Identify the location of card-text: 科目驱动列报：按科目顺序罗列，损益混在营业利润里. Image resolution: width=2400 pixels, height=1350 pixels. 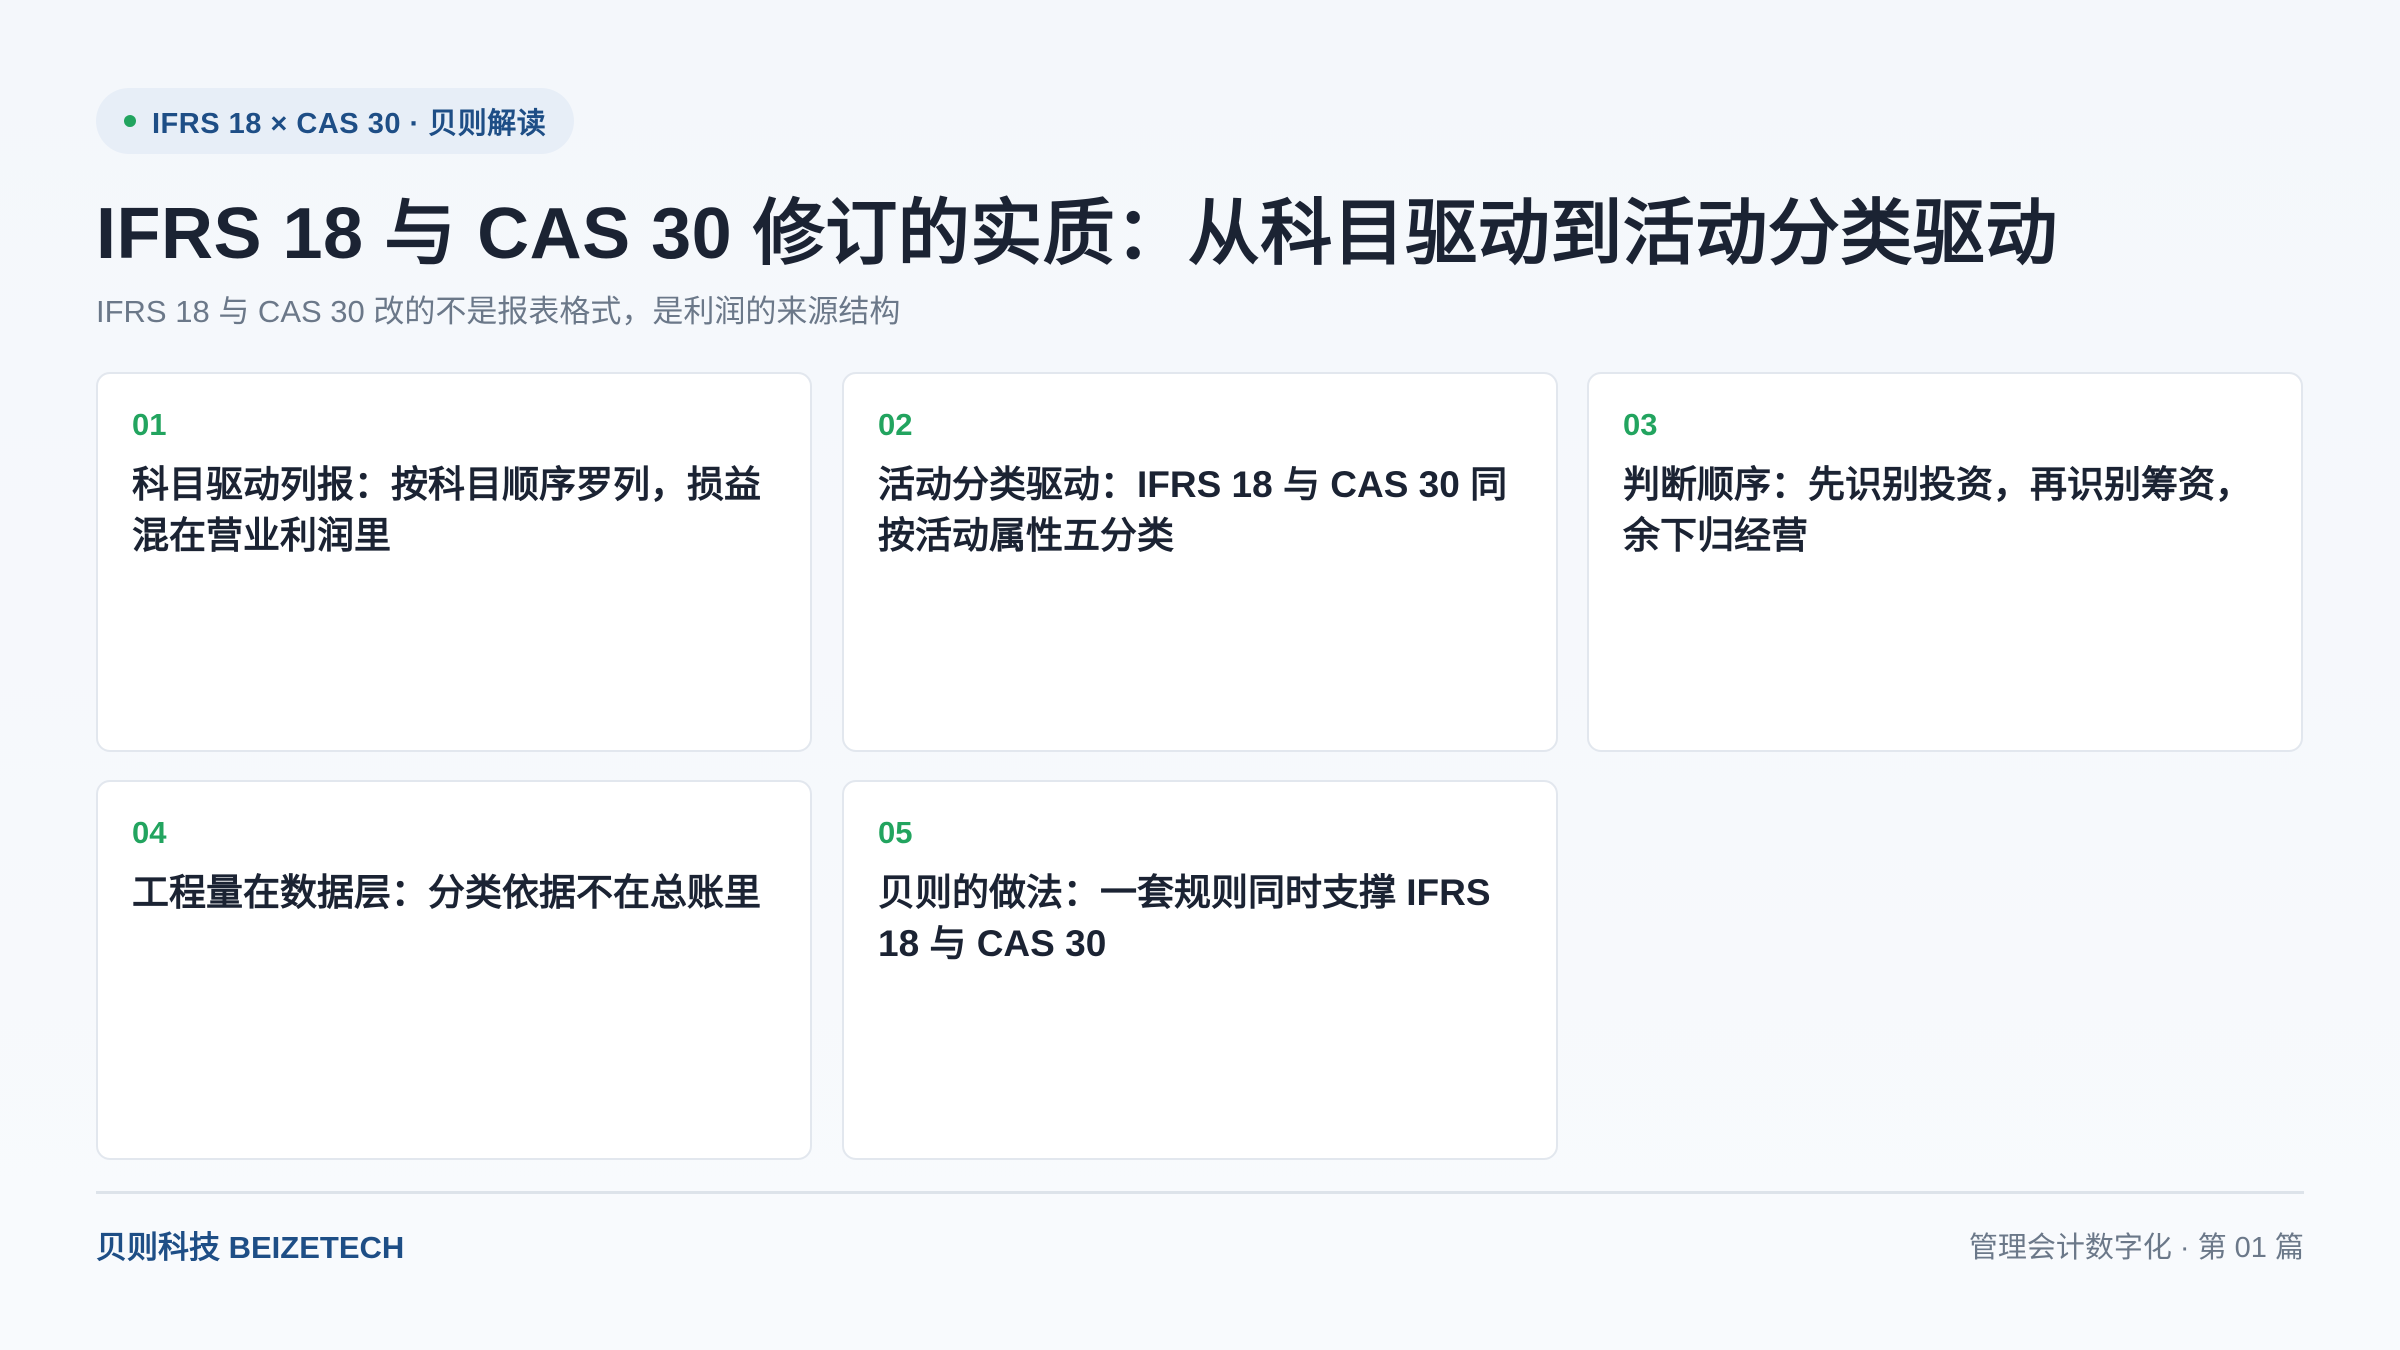
(446, 510).